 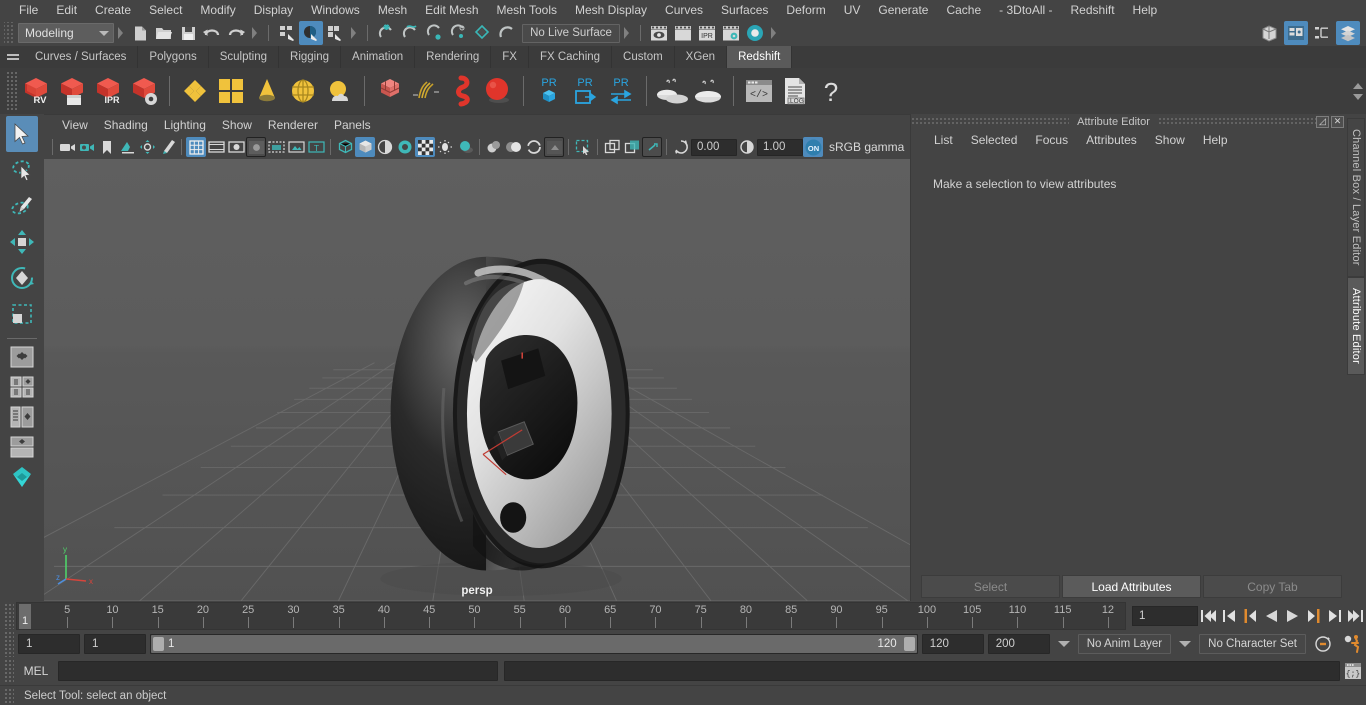 What do you see at coordinates (158, 644) in the screenshot?
I see `range-start-handle` at bounding box center [158, 644].